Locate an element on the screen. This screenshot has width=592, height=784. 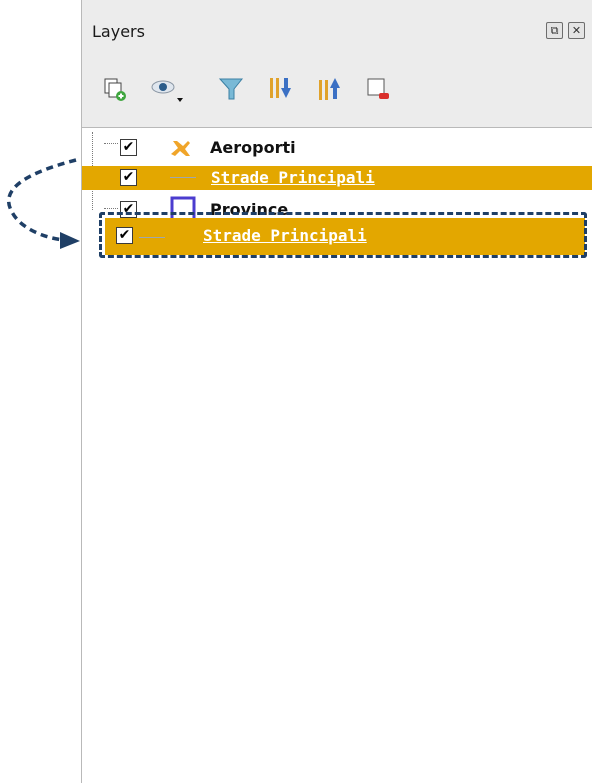
panel-titlebar: Layers ⧉ ✕ is located at coordinates (337, 28).